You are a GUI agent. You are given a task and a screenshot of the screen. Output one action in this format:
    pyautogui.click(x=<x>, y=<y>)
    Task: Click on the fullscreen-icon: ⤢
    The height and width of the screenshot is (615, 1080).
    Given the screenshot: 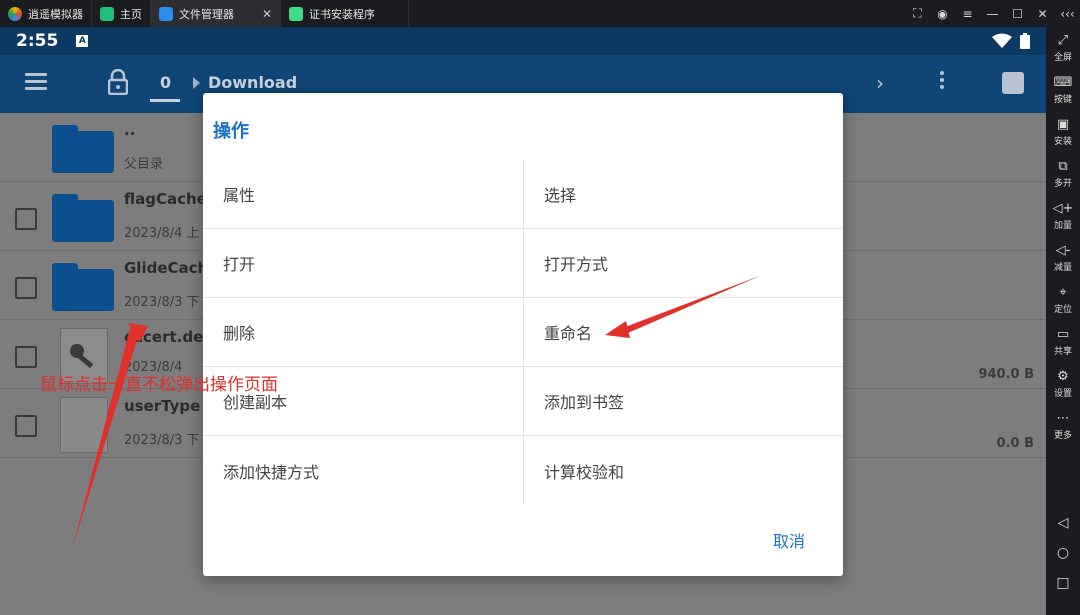 What is the action you would take?
    pyautogui.click(x=1063, y=40)
    